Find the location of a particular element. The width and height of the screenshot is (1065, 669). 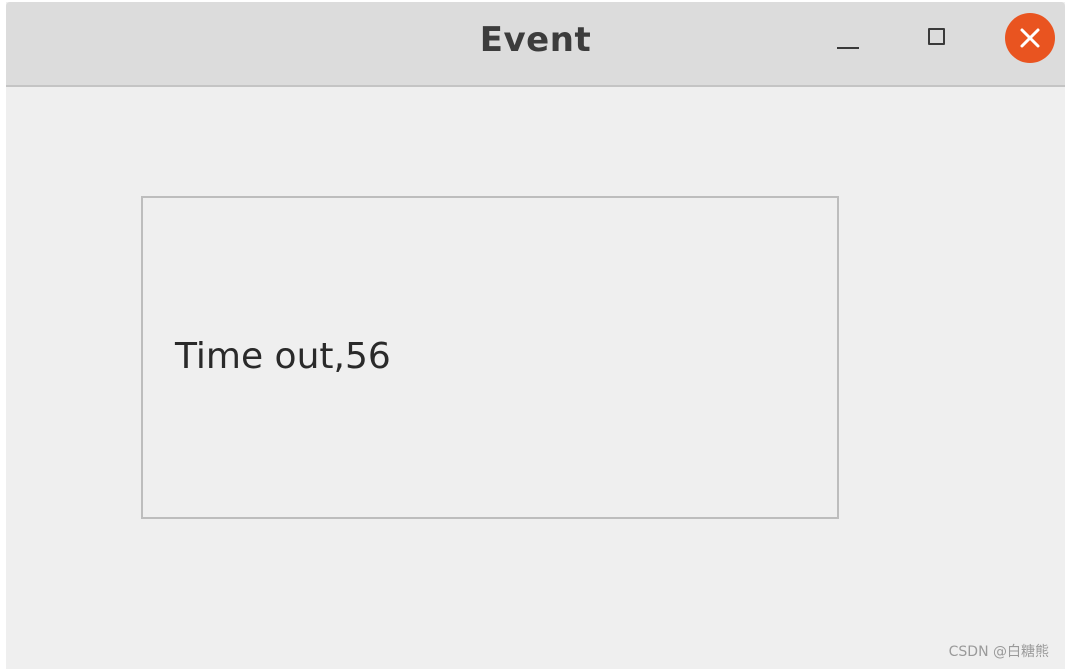

close-button is located at coordinates (1030, 38).